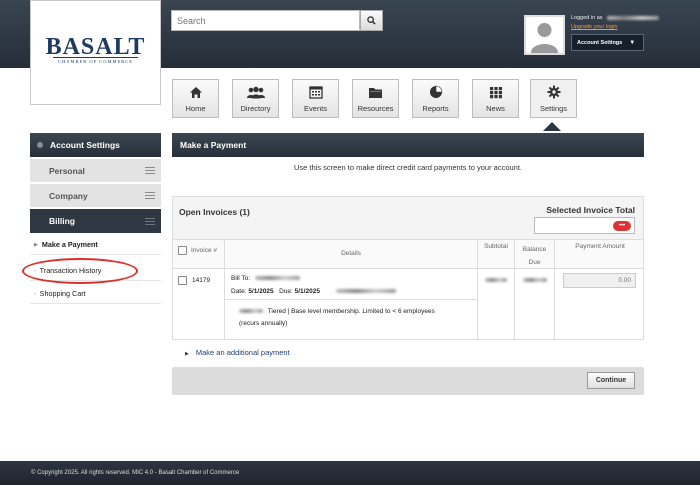 The height and width of the screenshot is (485, 700). I want to click on due-date: 5/1/2025, so click(307, 291).